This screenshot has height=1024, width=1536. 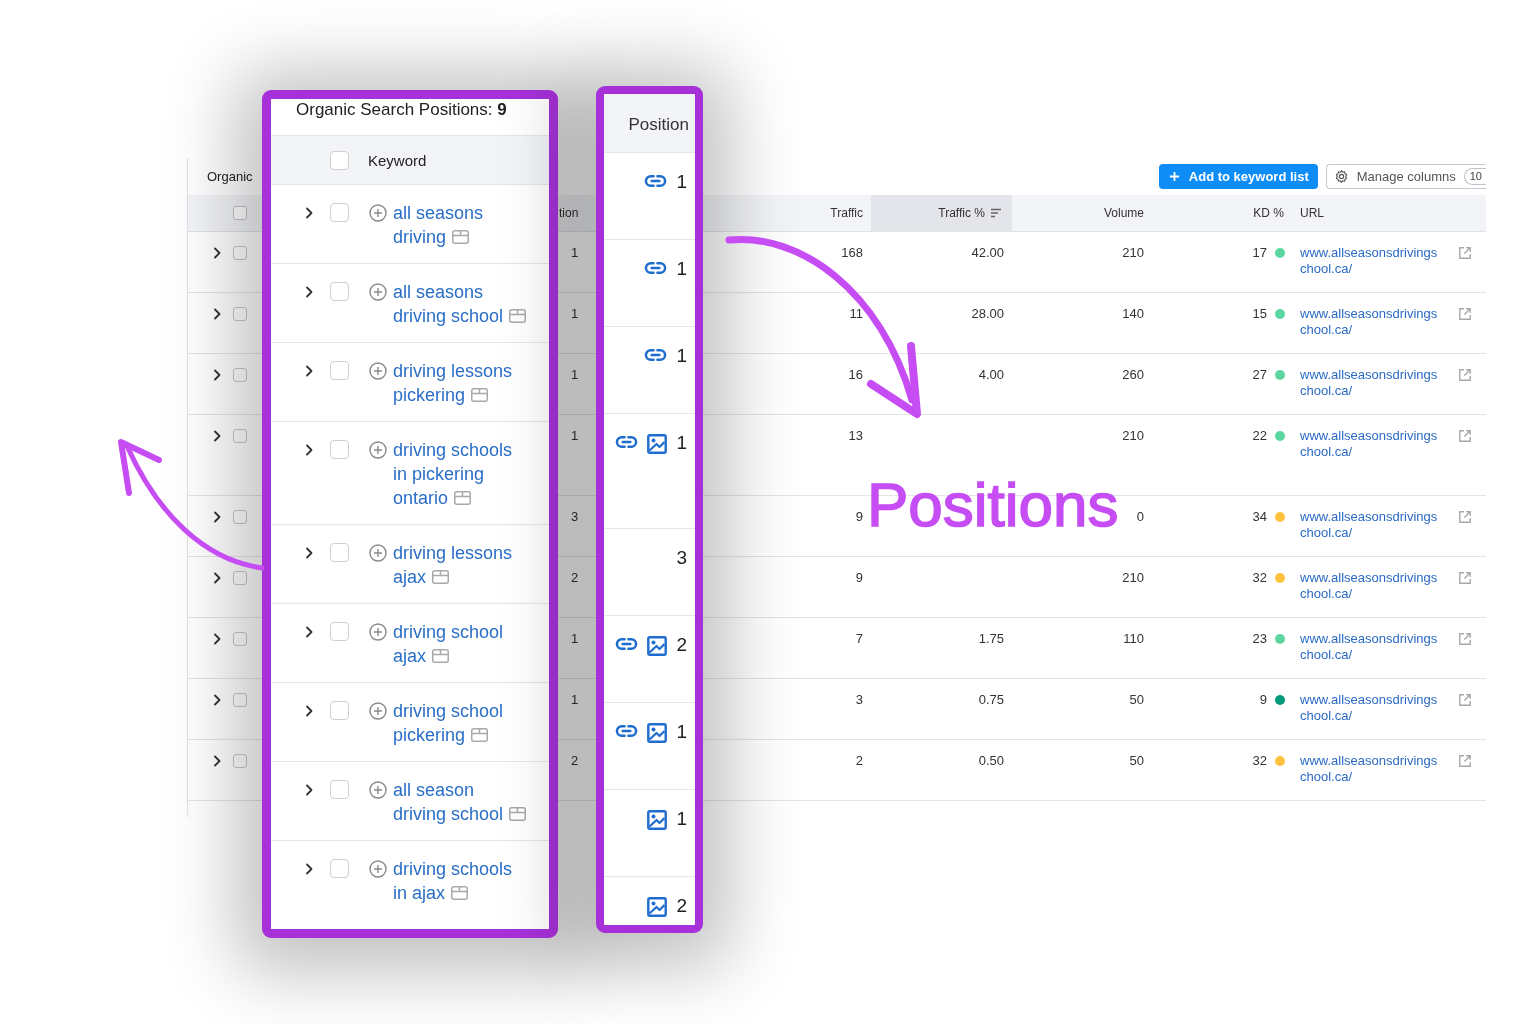 I want to click on keyword-link: all seasons driving school, so click(x=469, y=304).